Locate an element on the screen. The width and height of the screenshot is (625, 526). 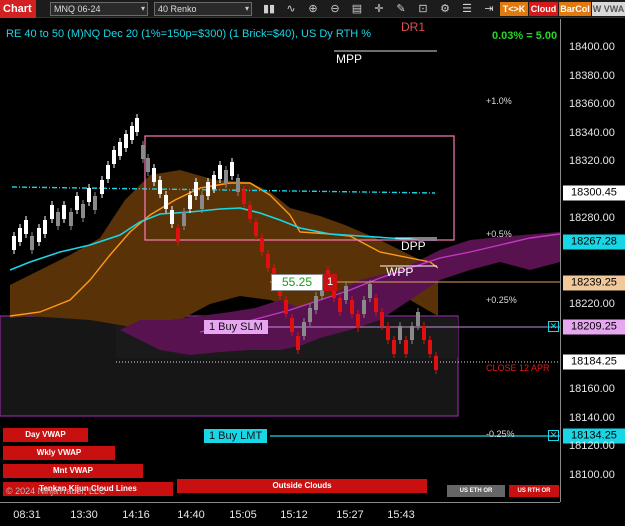
pnl-value: 55.25 is located at coordinates (297, 282).